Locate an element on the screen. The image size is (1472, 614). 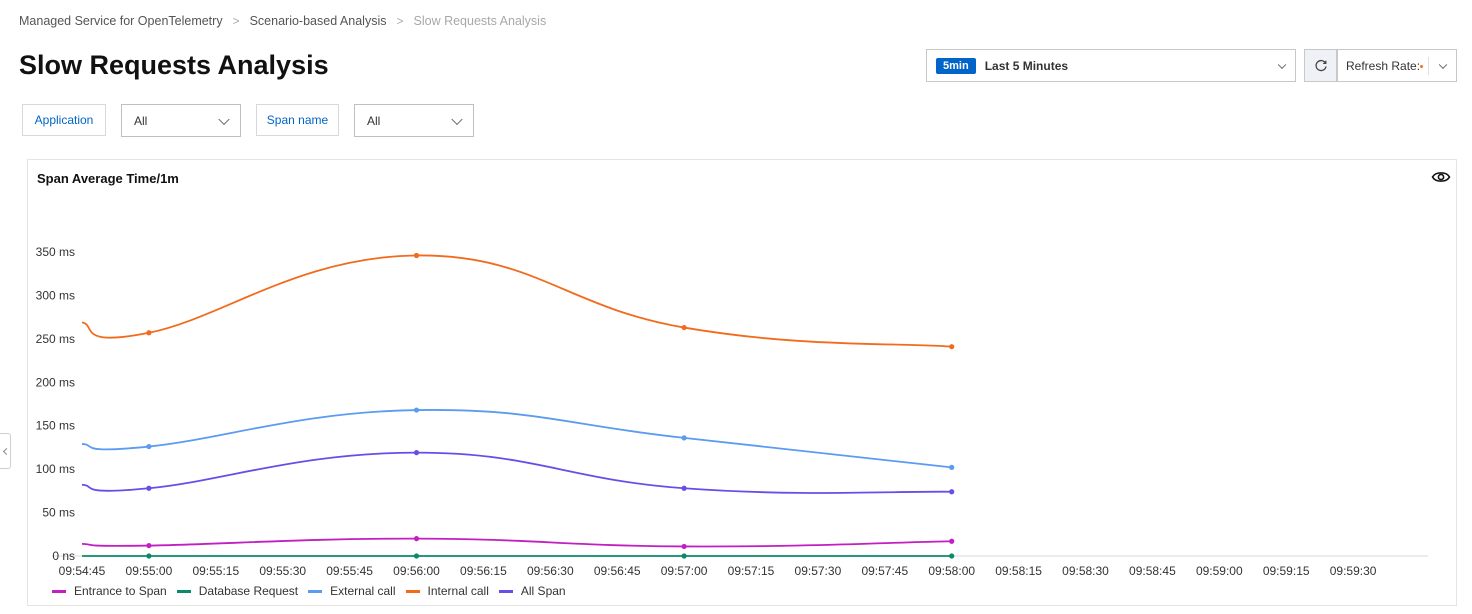
breadcrumb-item-current: Slow Requests Analysis is located at coordinates (480, 21).